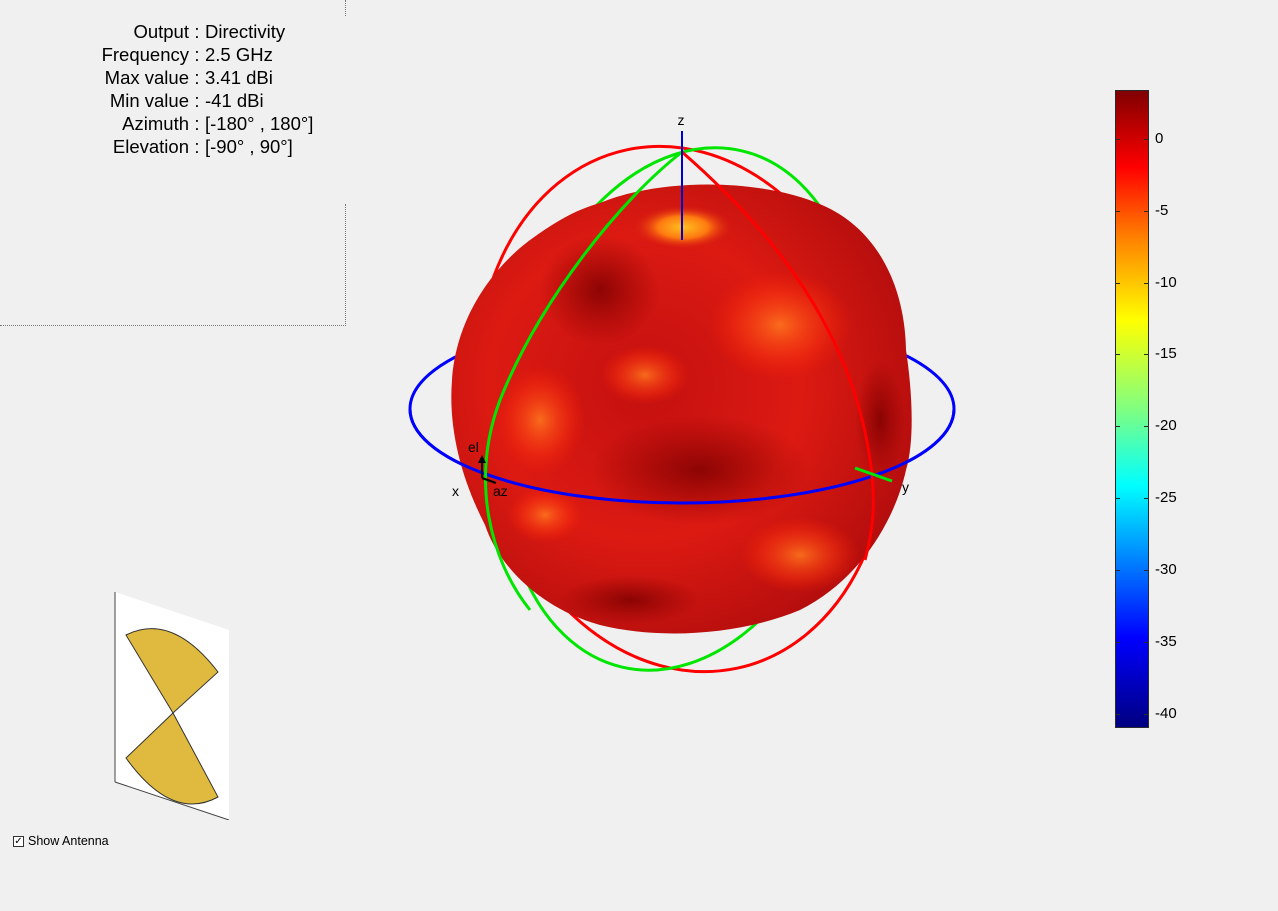 The image size is (1278, 911). What do you see at coordinates (1162, 210) in the screenshot?
I see `colorbar-tick-label: -5` at bounding box center [1162, 210].